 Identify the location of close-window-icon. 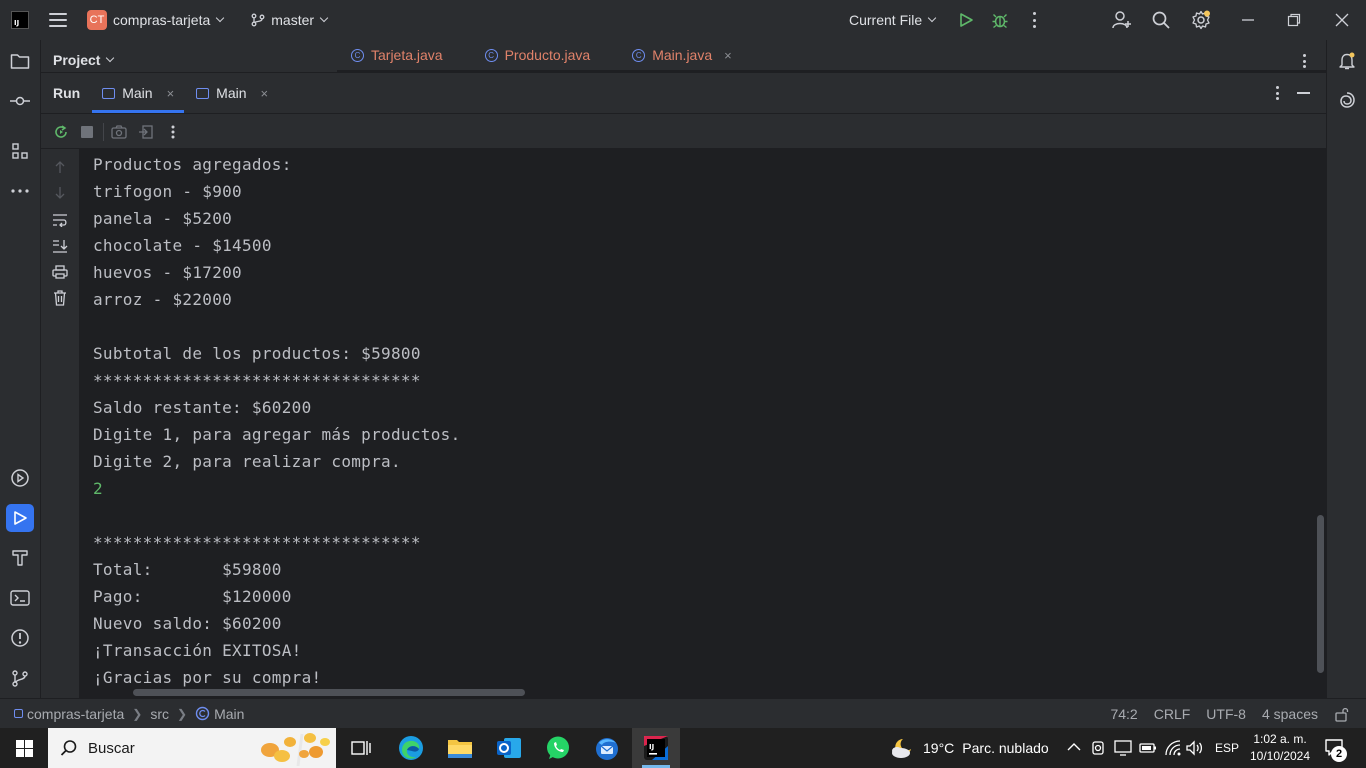
(1342, 20).